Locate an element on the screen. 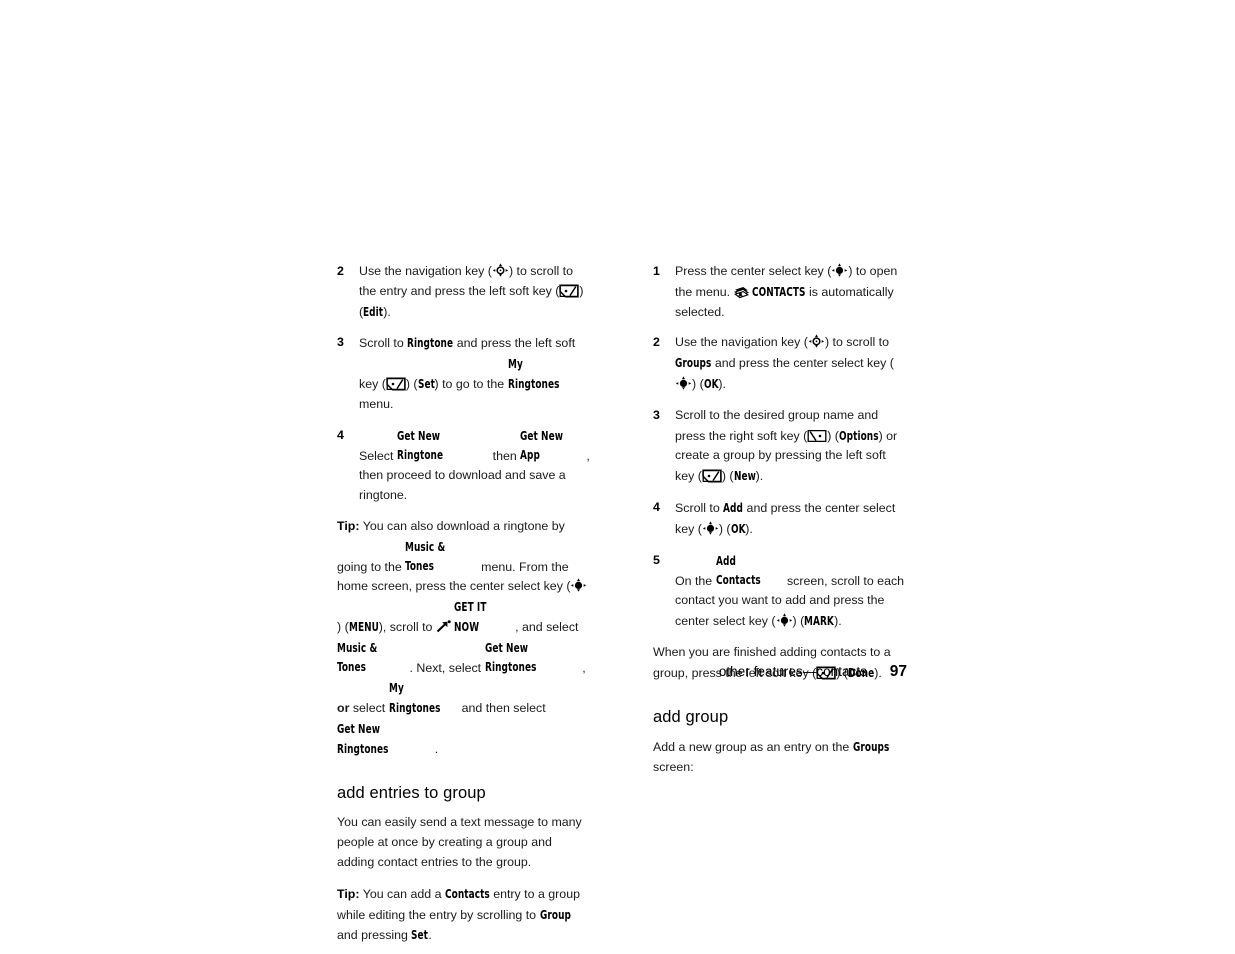 The width and height of the screenshot is (1235, 954). ui-term: Edit is located at coordinates (373, 312).